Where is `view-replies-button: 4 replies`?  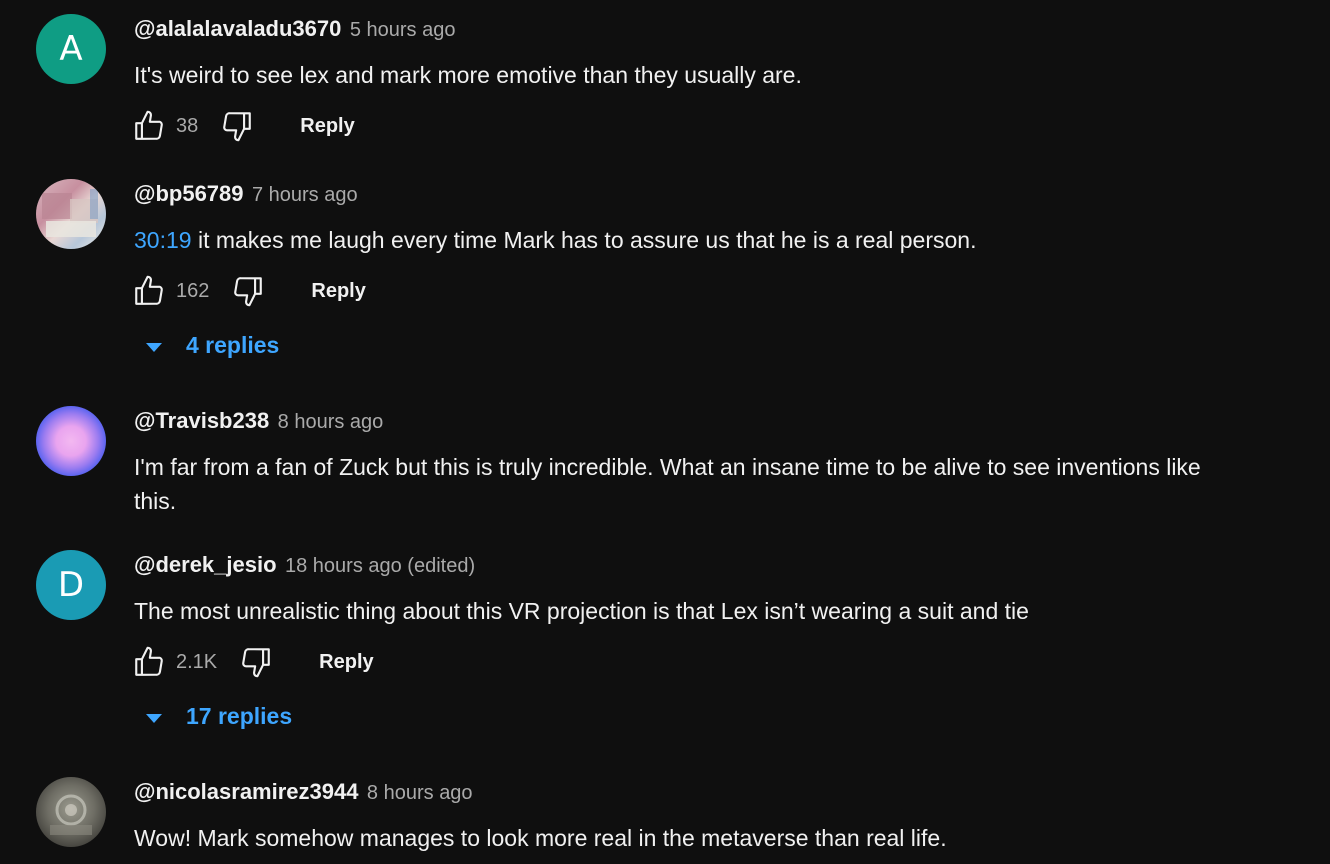 view-replies-button: 4 replies is located at coordinates (212, 345).